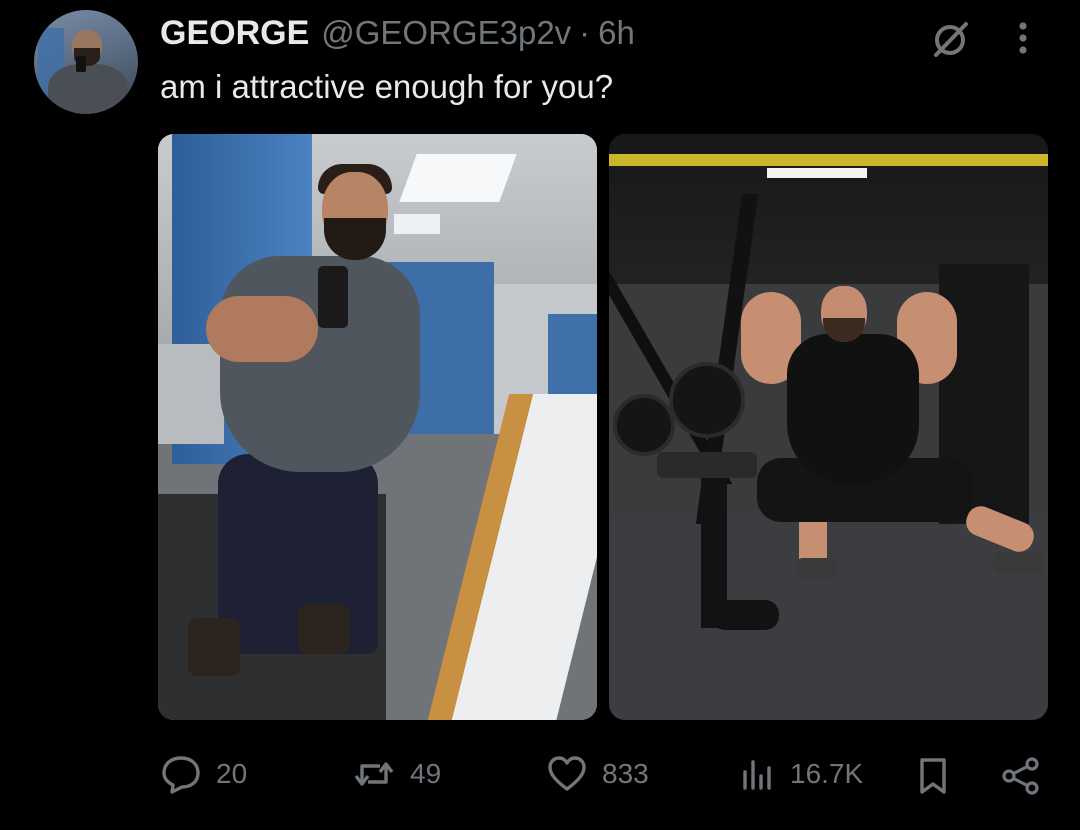  I want to click on bench, so click(707, 465).